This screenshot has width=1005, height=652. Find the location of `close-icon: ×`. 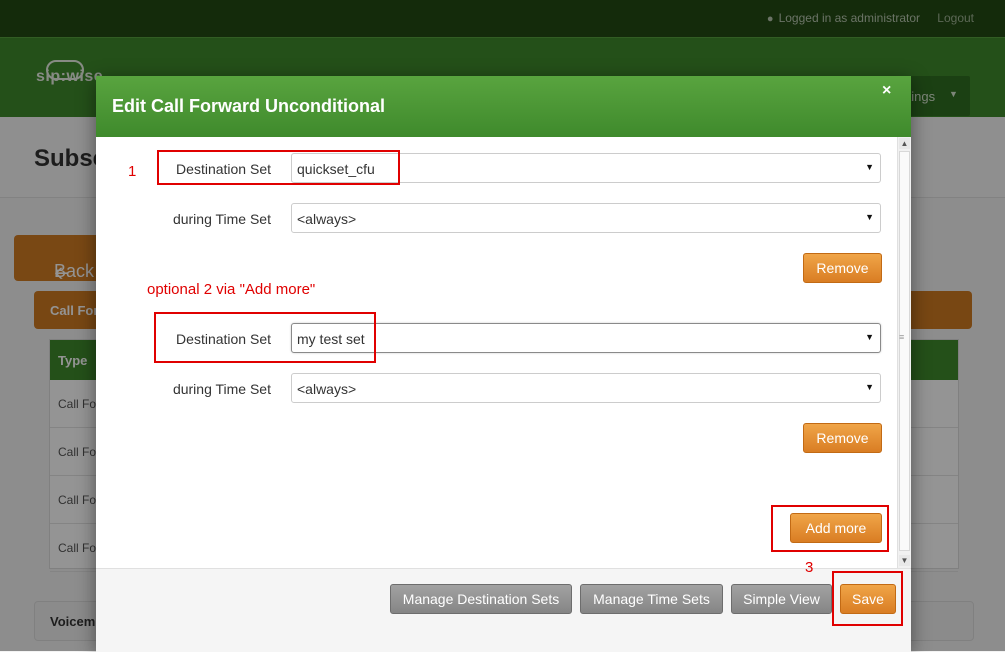

close-icon: × is located at coordinates (886, 91).